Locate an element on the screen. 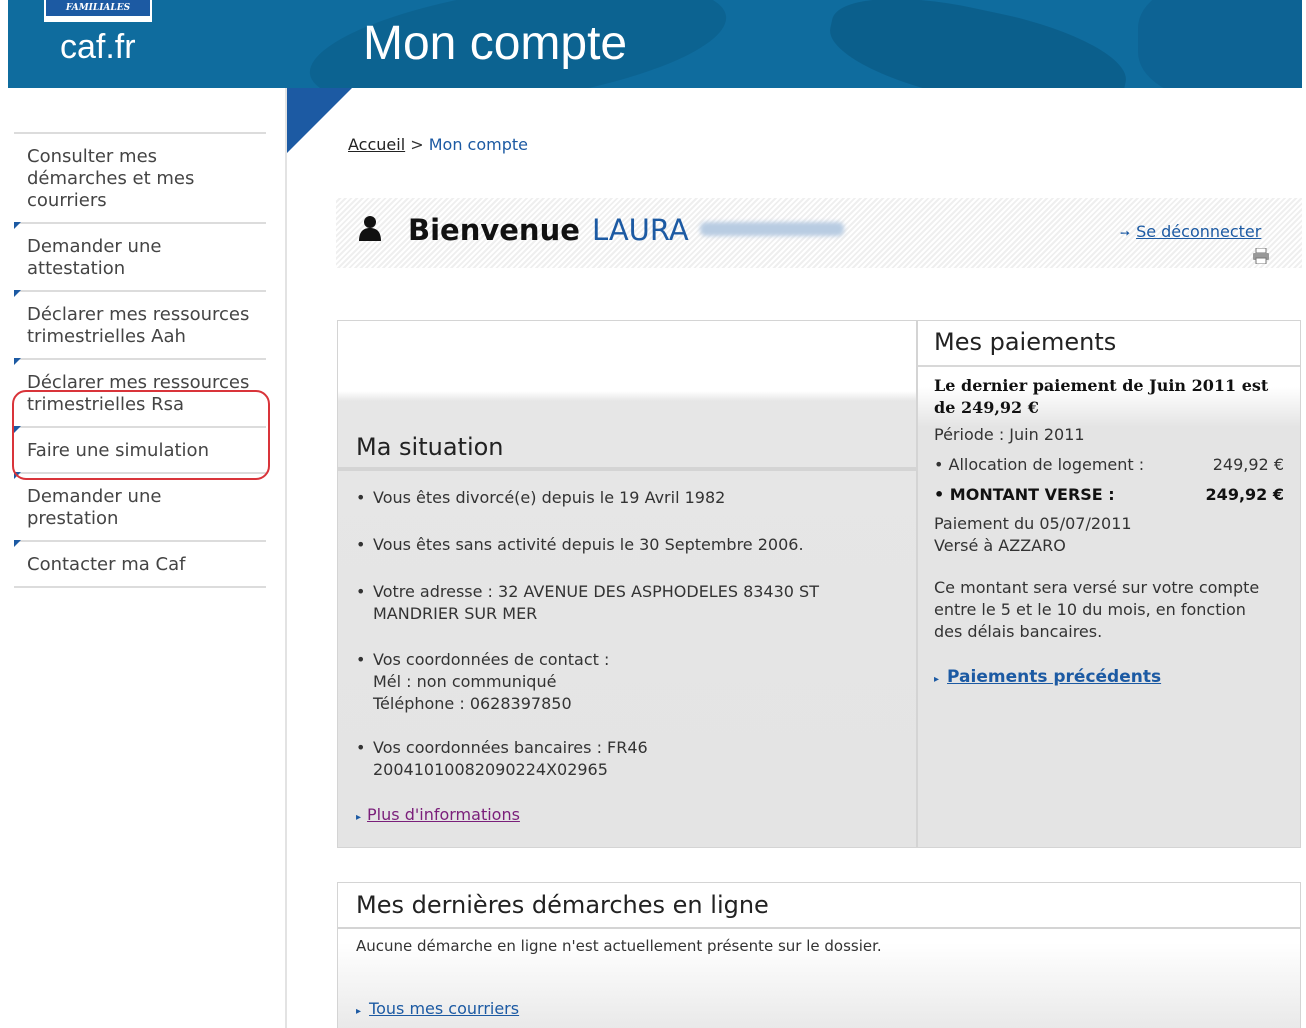 The width and height of the screenshot is (1306, 1028). more-info: ▸ Plus d'informations is located at coordinates (438, 814).